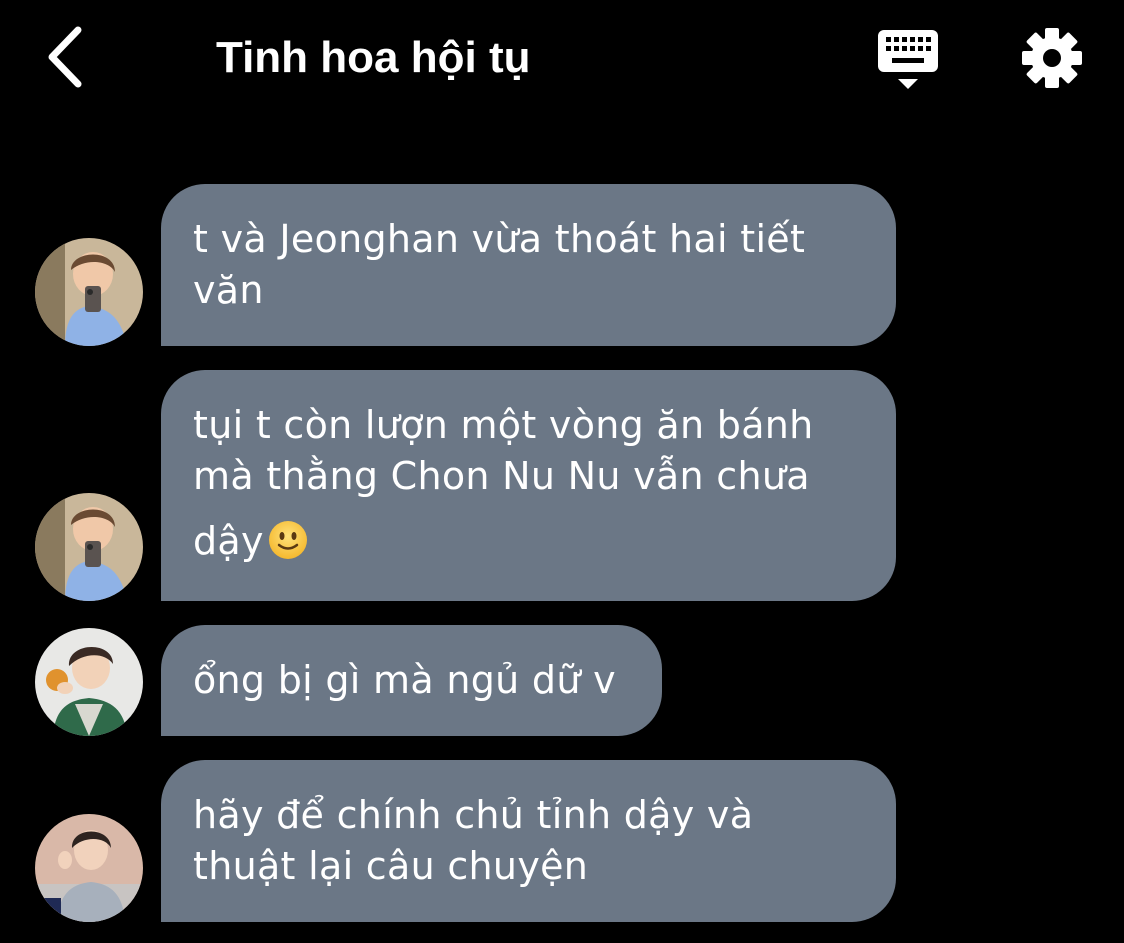  I want to click on message-bubble: t và Jeonghan vừa thoát hai tiết văn, so click(528, 265).